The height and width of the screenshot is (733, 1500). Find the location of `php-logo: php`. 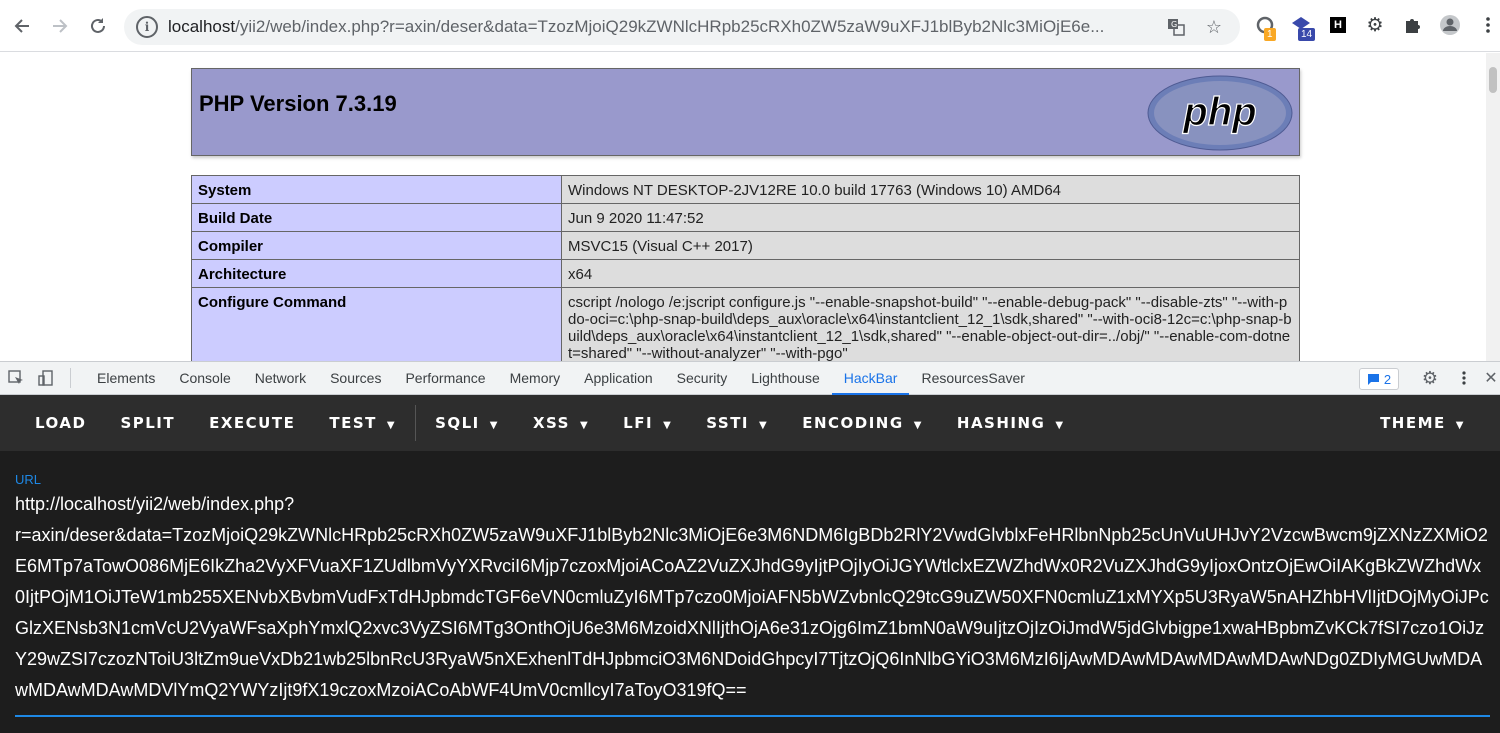

php-logo: php is located at coordinates (1220, 113).